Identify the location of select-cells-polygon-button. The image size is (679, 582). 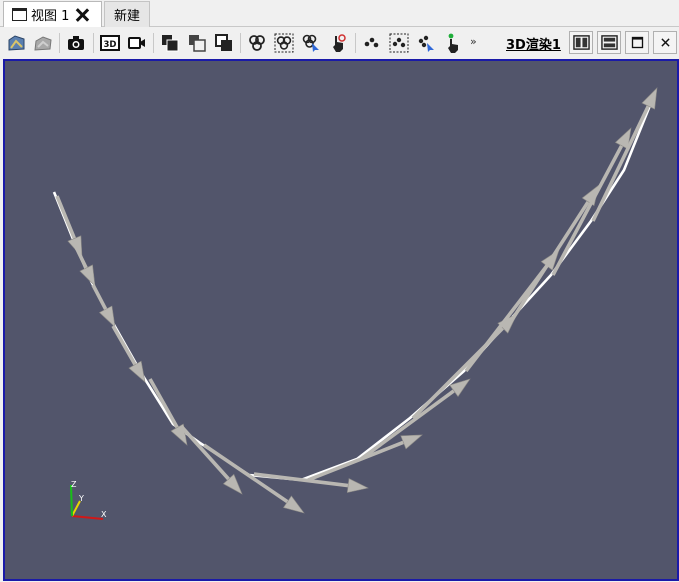
(311, 43).